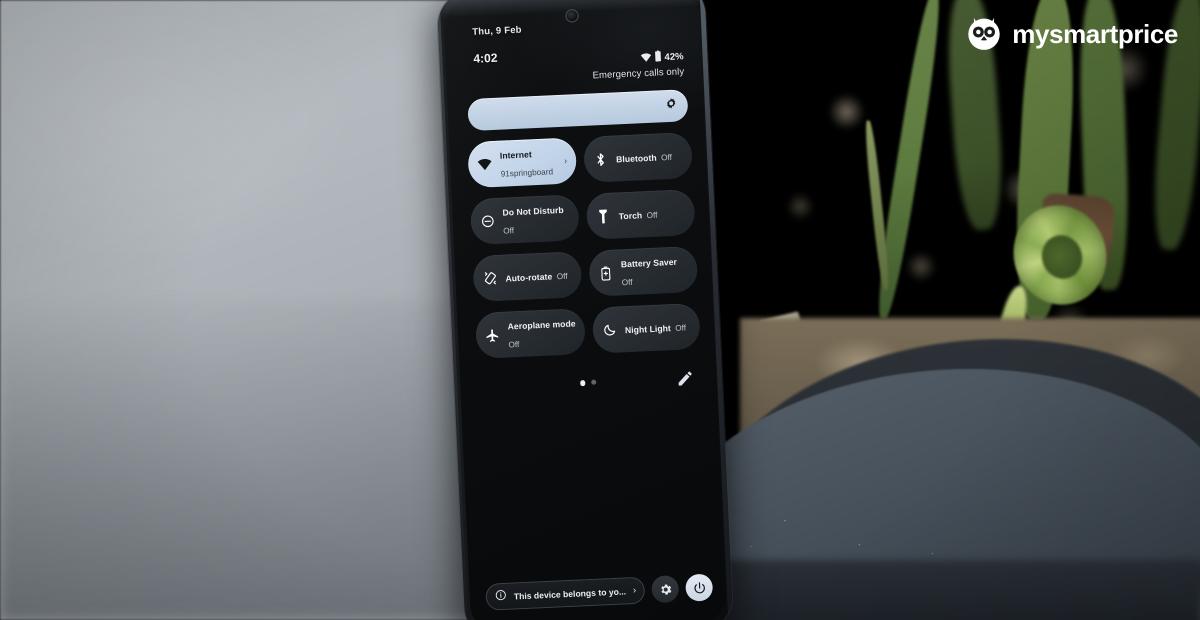 The width and height of the screenshot is (1200, 620). I want to click on tile-label-group: Torch Off, so click(652, 213).